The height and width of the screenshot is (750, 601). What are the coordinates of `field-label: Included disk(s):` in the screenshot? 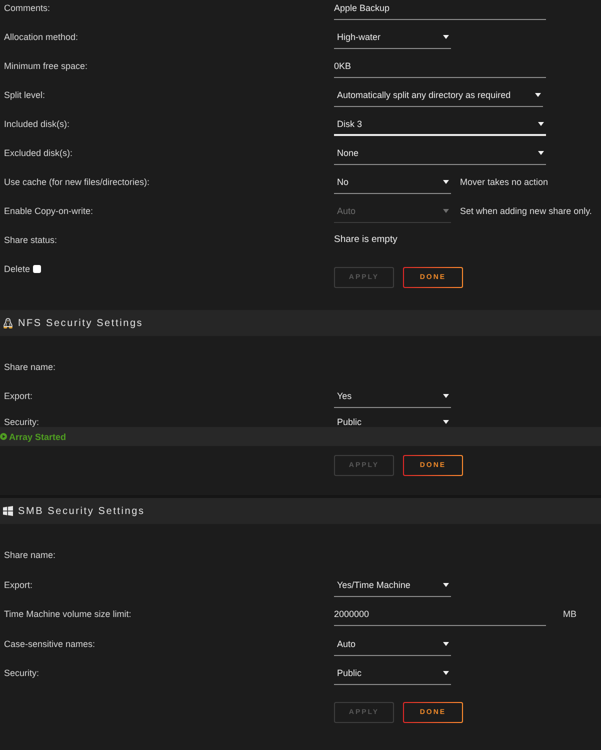 It's located at (37, 124).